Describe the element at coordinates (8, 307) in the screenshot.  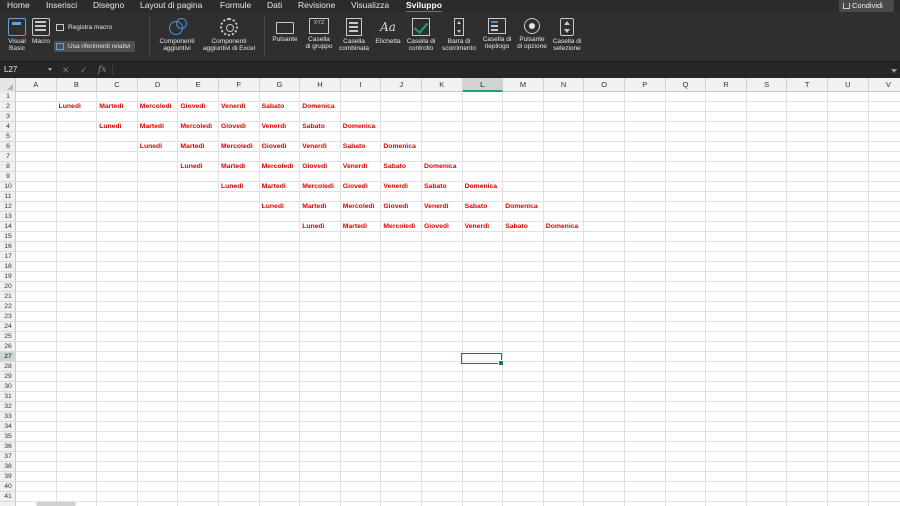
I see `row-header-22: 22` at that location.